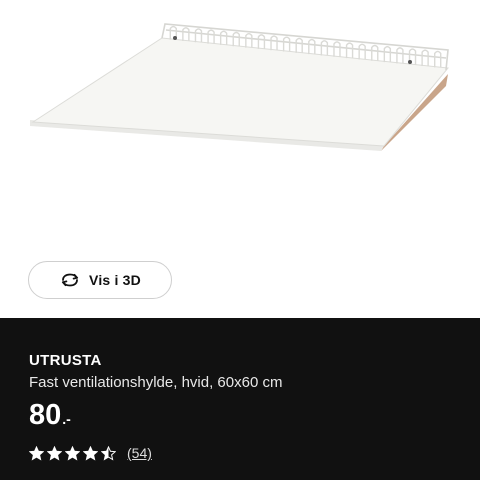  Describe the element at coordinates (156, 382) in the screenshot. I see `product-description: Fast ventilationshylde, hvid, 60x60 cm` at that location.